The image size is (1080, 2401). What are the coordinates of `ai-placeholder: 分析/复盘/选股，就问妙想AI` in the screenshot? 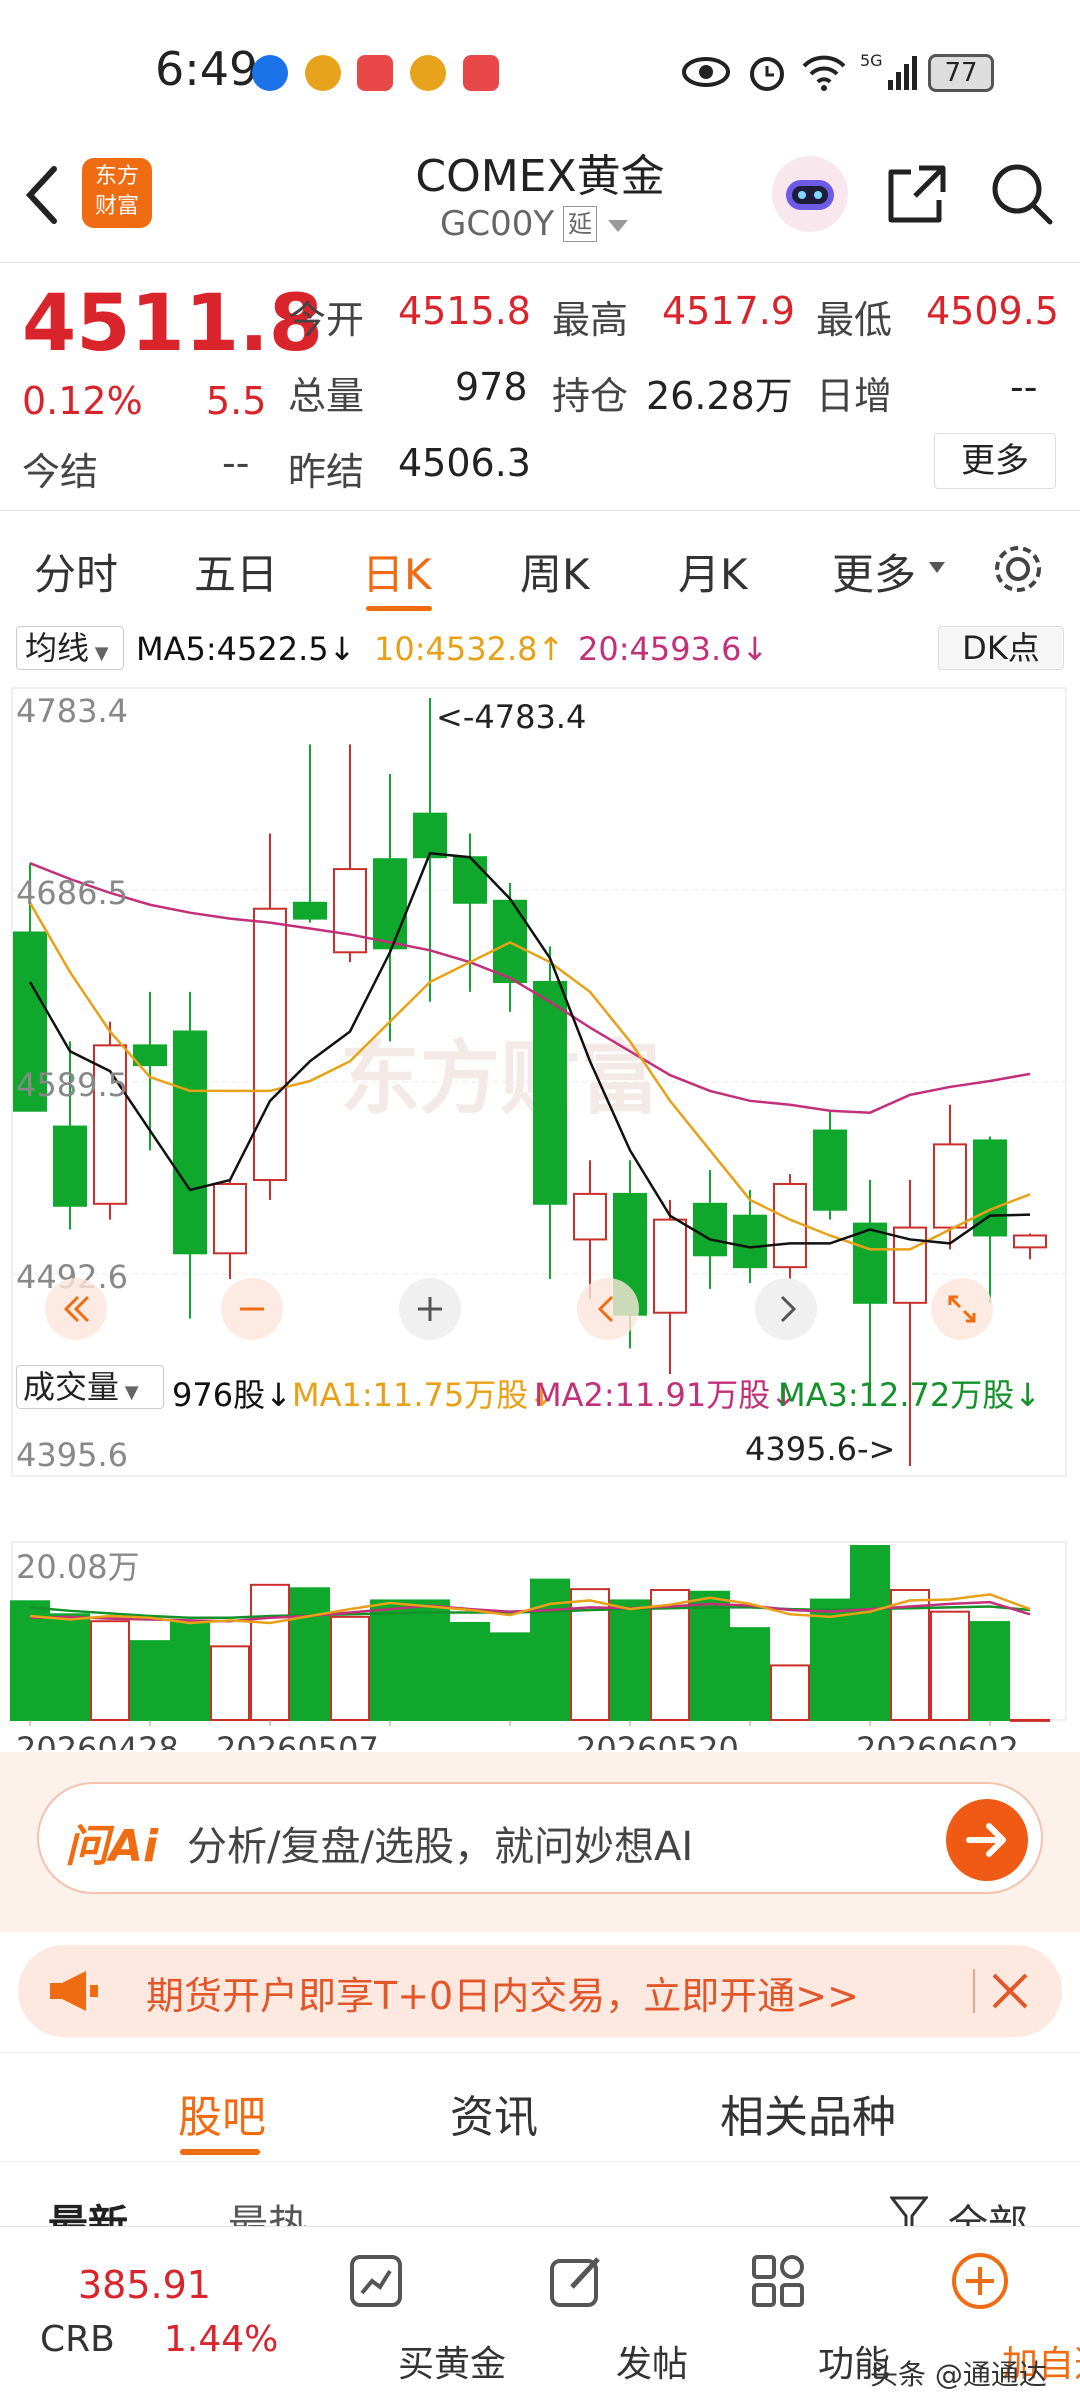 It's located at (440, 1847).